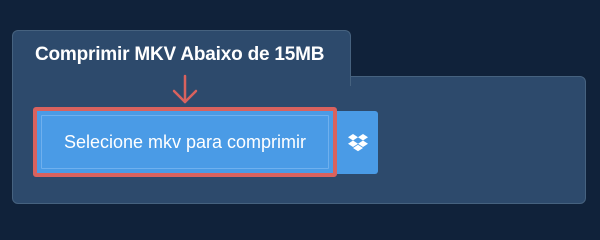  I want to click on dropbox-button, so click(357, 142).